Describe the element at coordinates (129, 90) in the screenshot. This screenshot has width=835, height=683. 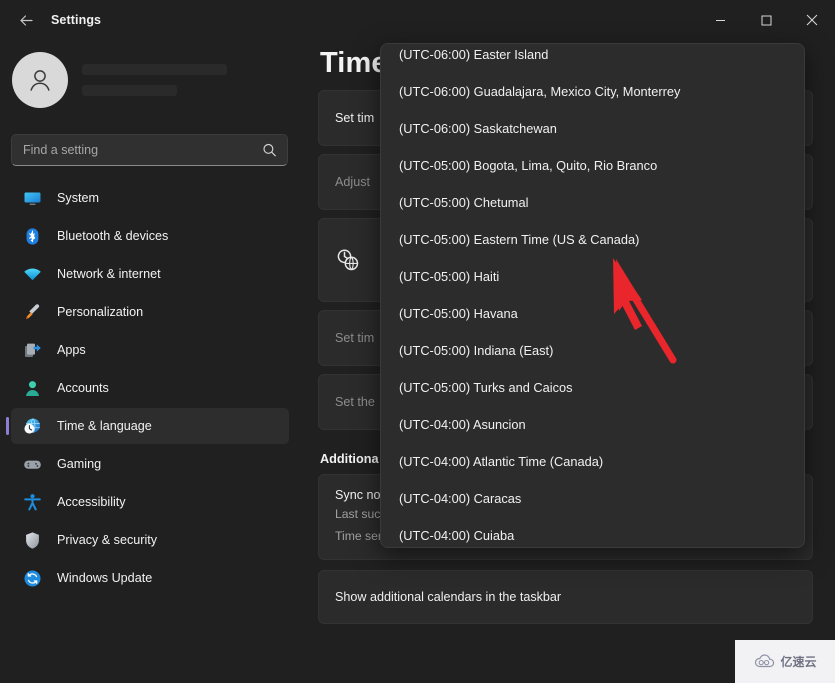
I see `account-email-placeholder` at that location.